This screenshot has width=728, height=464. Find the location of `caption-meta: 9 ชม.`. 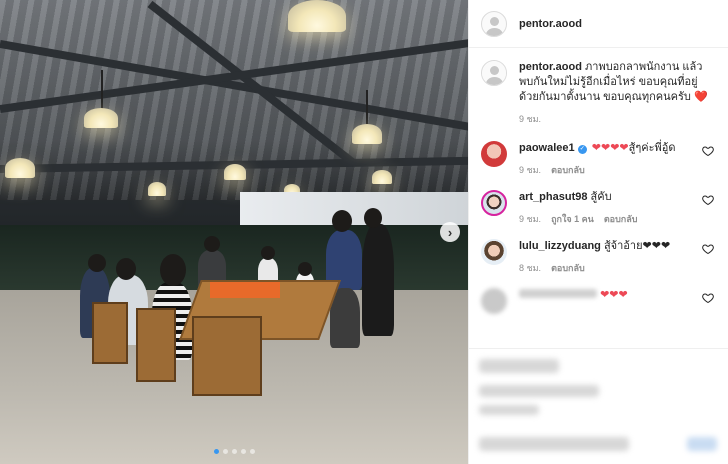

caption-meta: 9 ชม. is located at coordinates (617, 119).